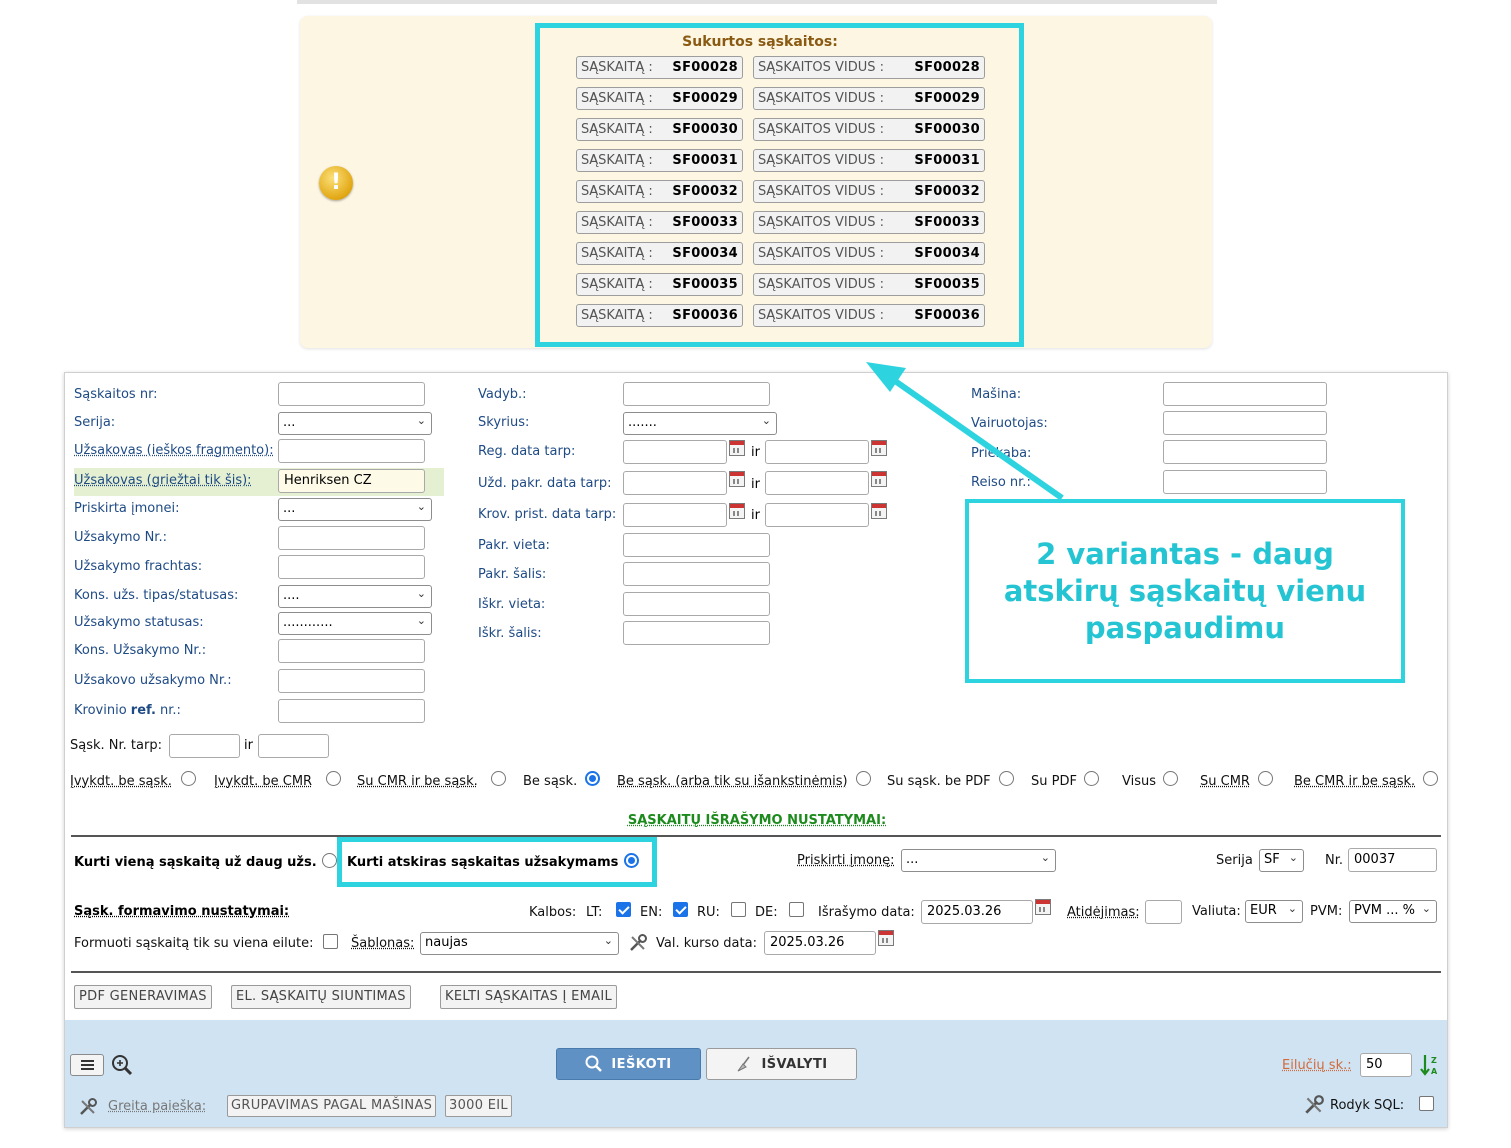 Image resolution: width=1511 pixels, height=1148 pixels. Describe the element at coordinates (1245, 394) in the screenshot. I see `vehicle-input` at that location.